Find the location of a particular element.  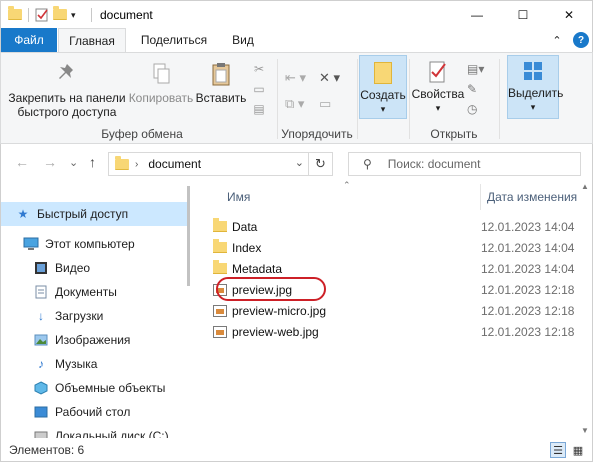

open-icon: ▤▾ is located at coordinates (475, 69).